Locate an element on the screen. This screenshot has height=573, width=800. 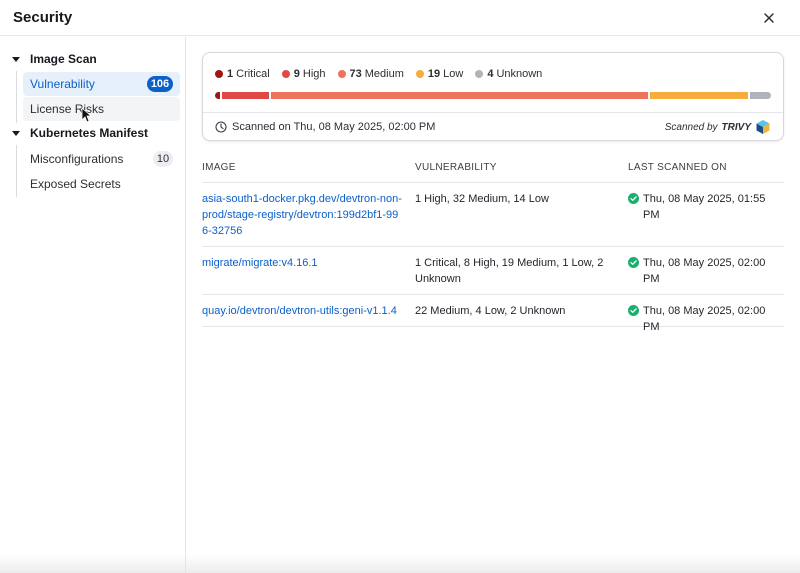
vulnerability-cell: 22 Medium, 4 Low, 2 Unknown is located at coordinates (490, 311).